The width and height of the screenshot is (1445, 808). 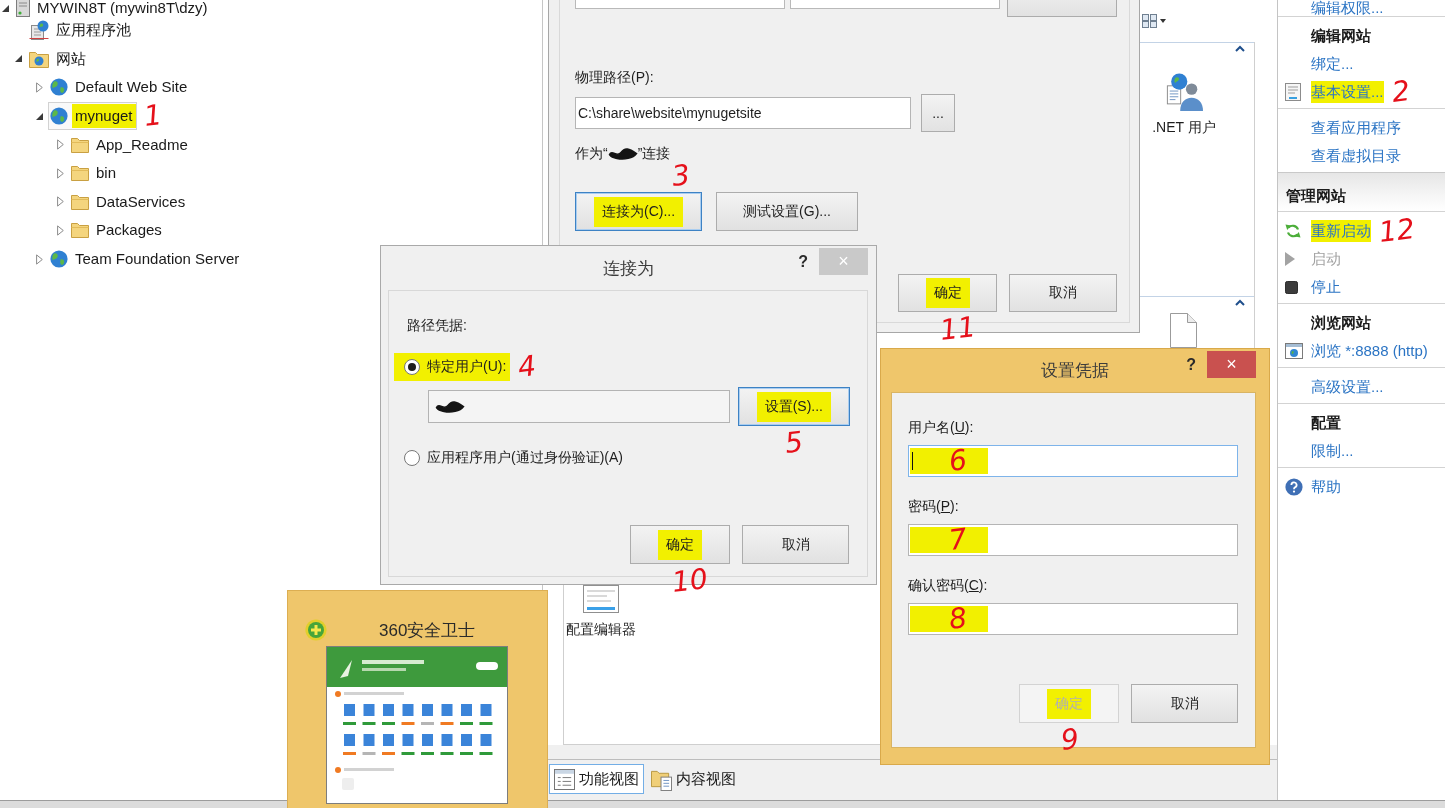 What do you see at coordinates (958, 540) in the screenshot?
I see `annotation-number: 7` at bounding box center [958, 540].